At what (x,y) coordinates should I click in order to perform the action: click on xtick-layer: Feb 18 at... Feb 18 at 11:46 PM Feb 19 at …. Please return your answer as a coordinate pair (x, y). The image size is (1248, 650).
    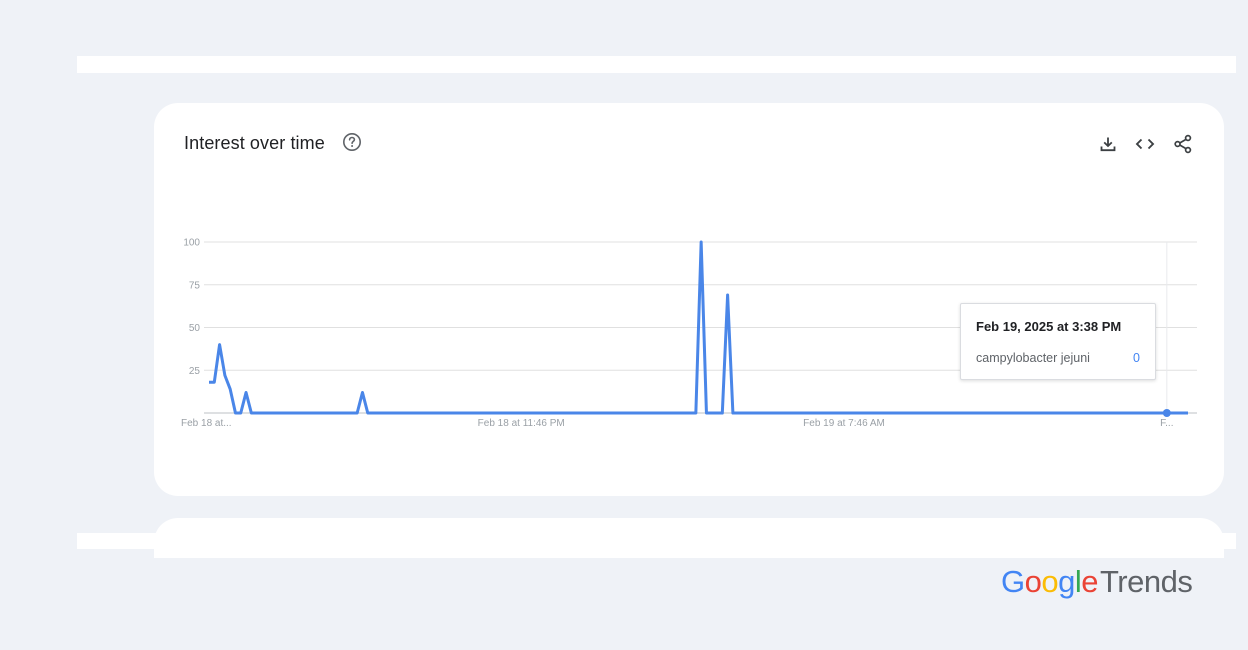
    Looking at the image, I should click on (677, 423).